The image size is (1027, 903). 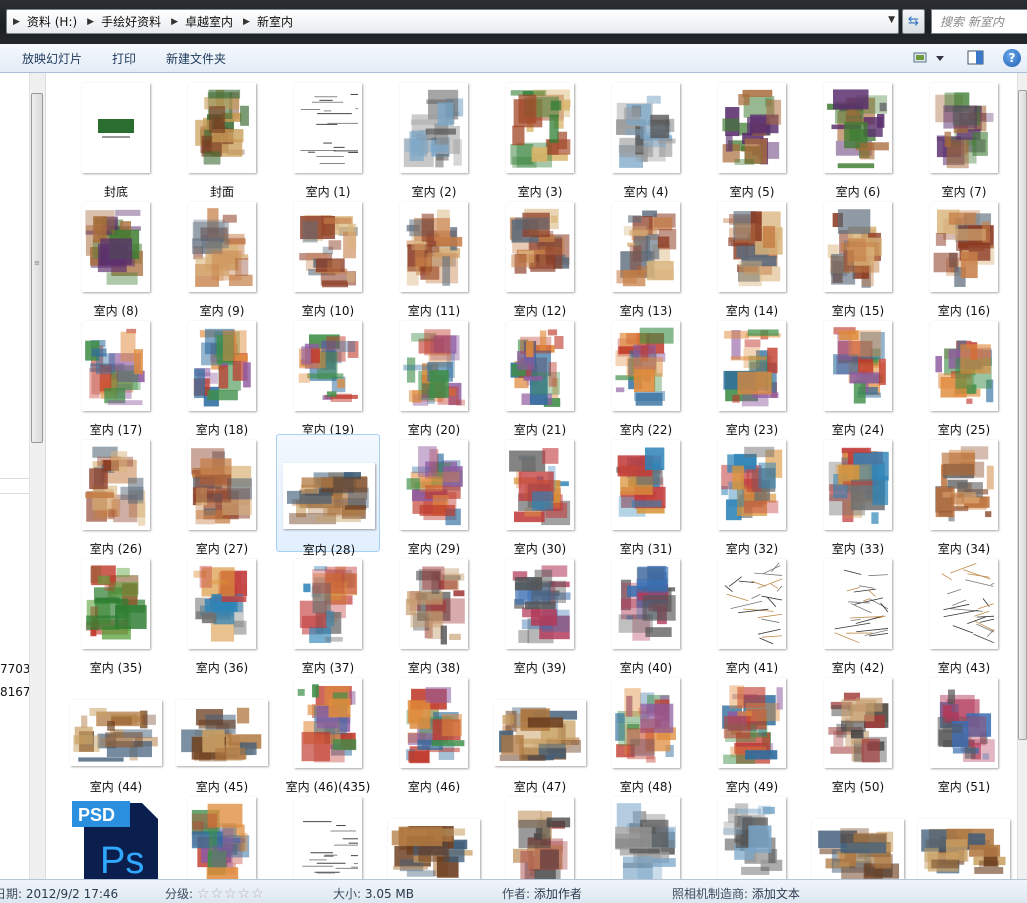 I want to click on file-item: 室内 (36), so click(x=222, y=614).